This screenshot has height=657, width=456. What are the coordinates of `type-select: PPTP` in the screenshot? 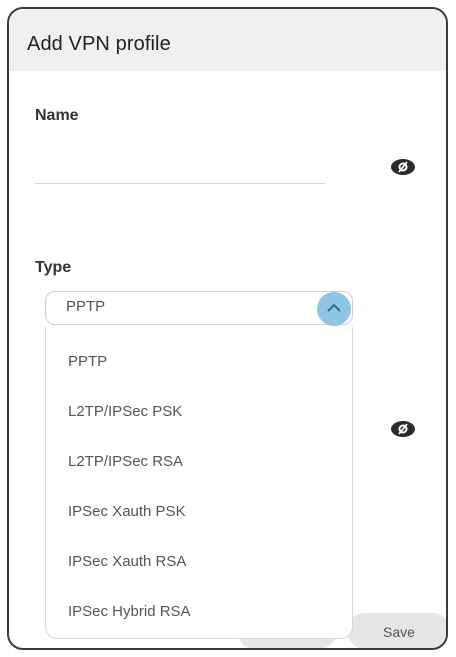 It's located at (199, 308).